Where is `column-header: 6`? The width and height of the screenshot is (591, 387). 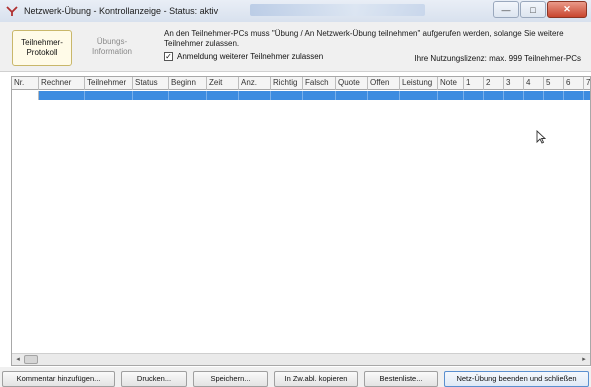
column-header: 6 is located at coordinates (574, 83).